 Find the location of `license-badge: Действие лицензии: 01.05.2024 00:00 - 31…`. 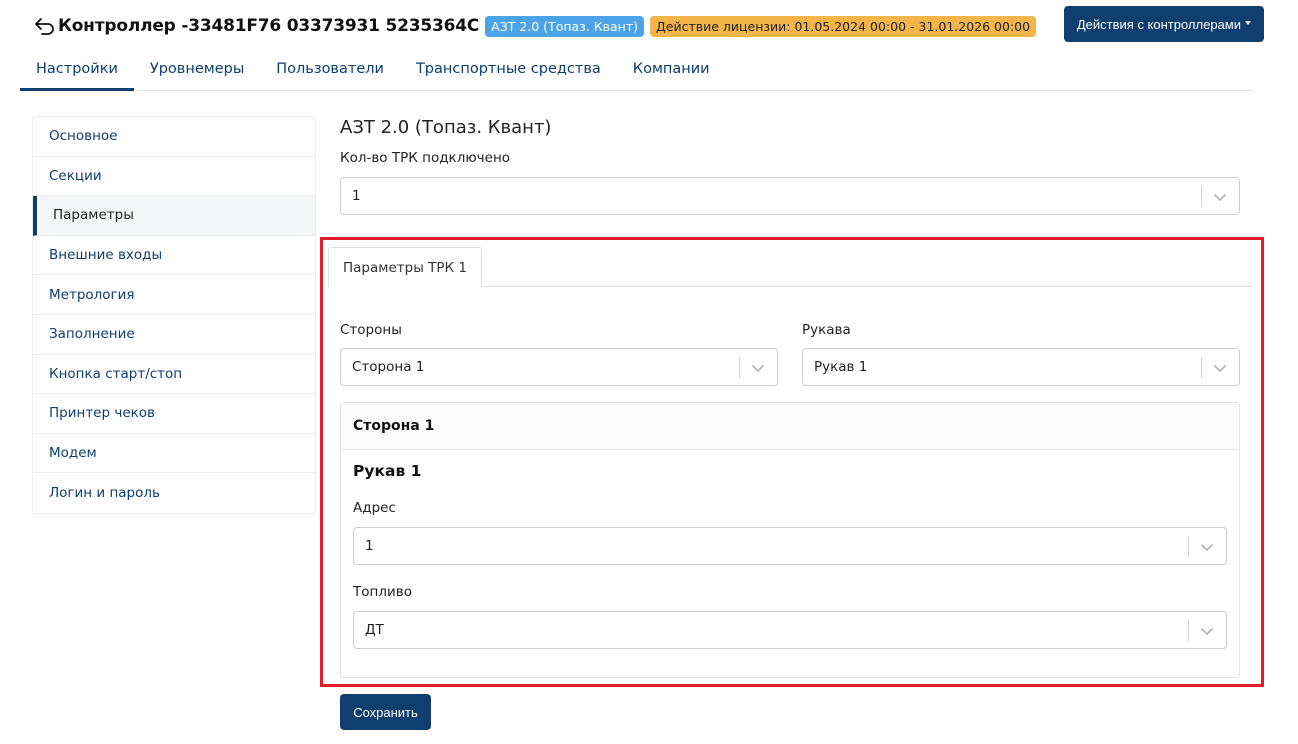

license-badge: Действие лицензии: 01.05.2024 00:00 - 31… is located at coordinates (843, 26).